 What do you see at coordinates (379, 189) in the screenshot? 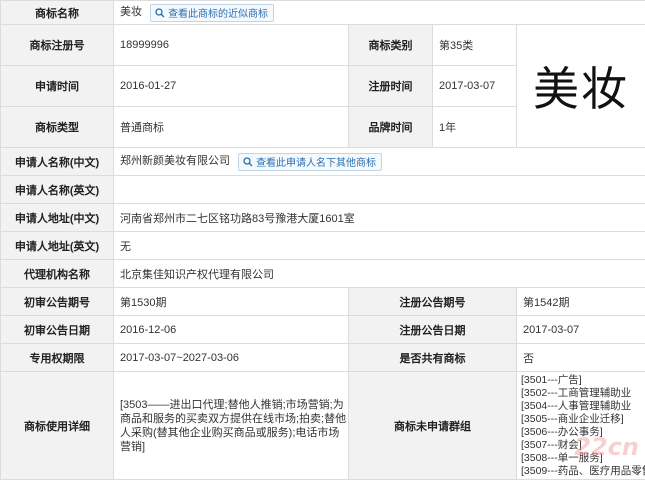
I see `applicant-name-en-value` at bounding box center [379, 189].